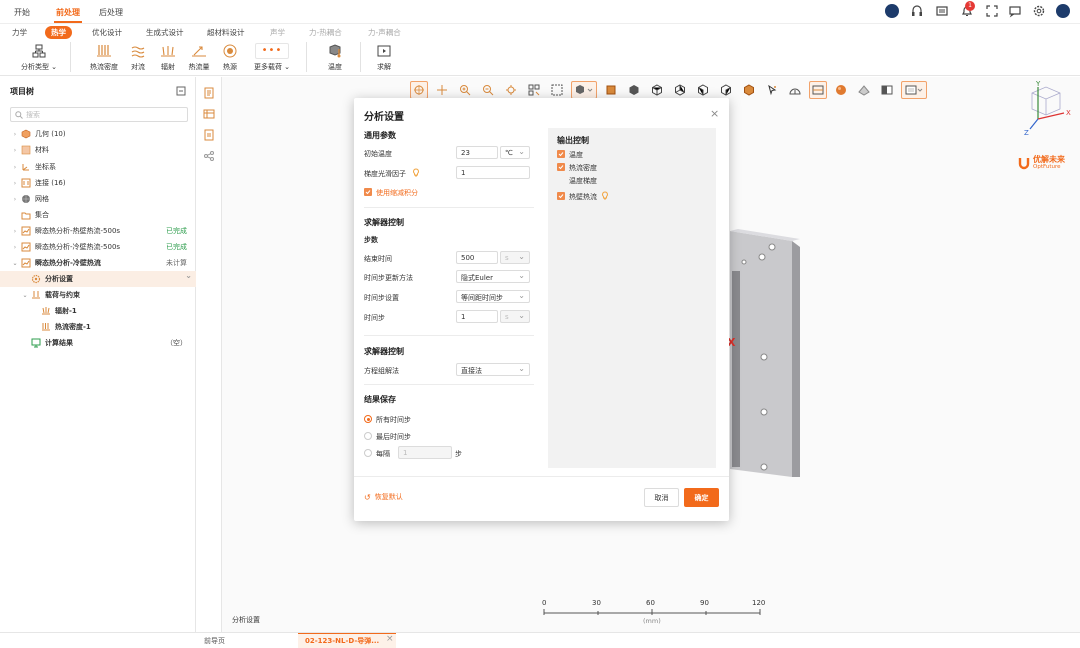 This screenshot has width=1080, height=648. I want to click on transparency-icon, so click(864, 90).